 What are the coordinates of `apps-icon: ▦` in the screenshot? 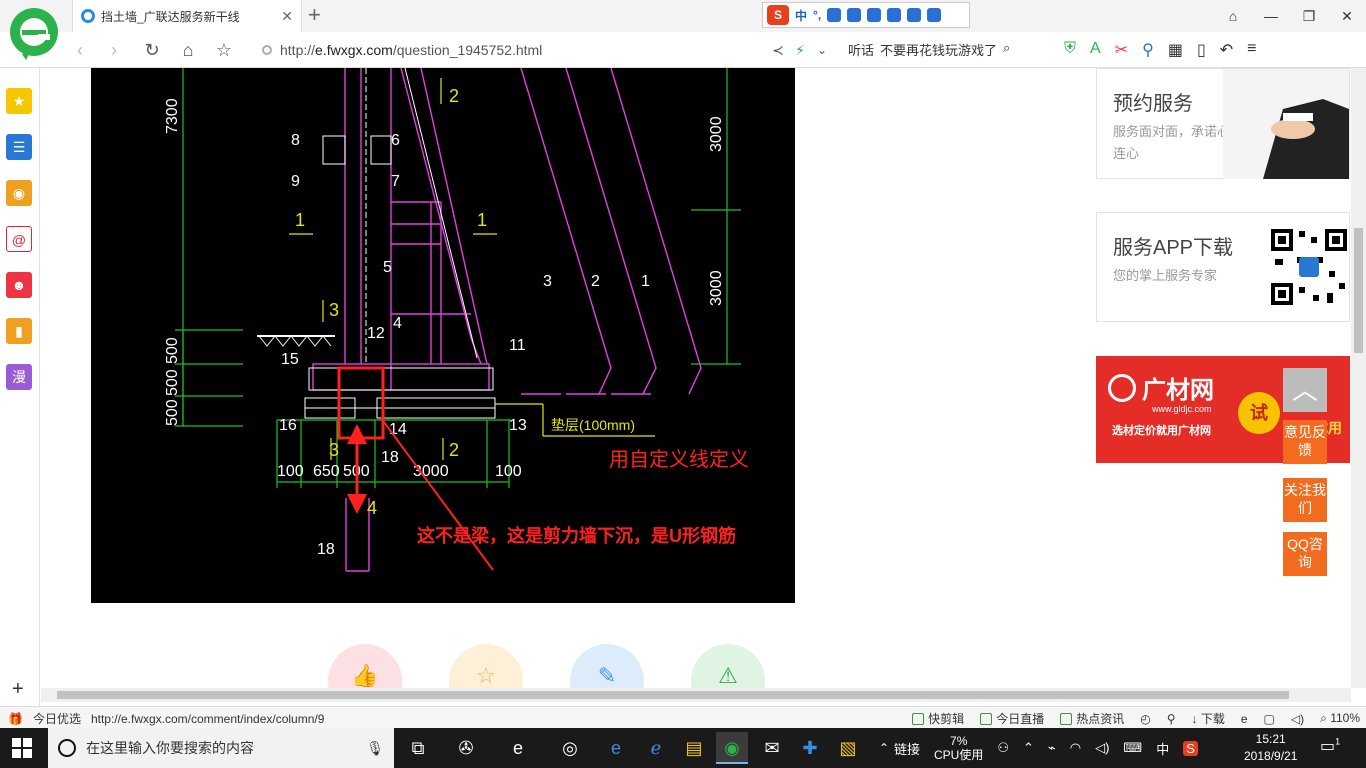 It's located at (1175, 50).